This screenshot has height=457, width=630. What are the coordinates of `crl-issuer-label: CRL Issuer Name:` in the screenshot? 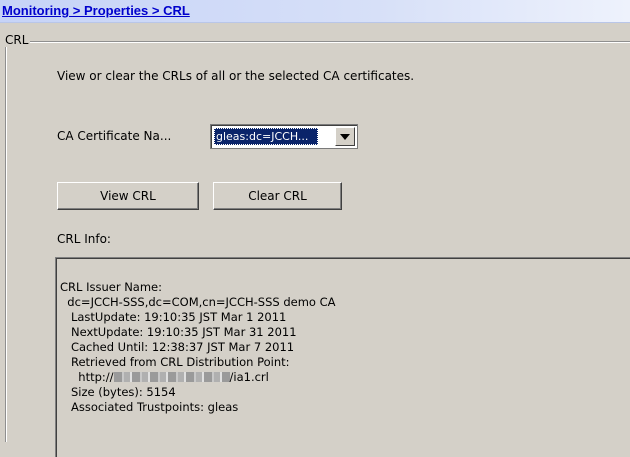 It's located at (111, 287).